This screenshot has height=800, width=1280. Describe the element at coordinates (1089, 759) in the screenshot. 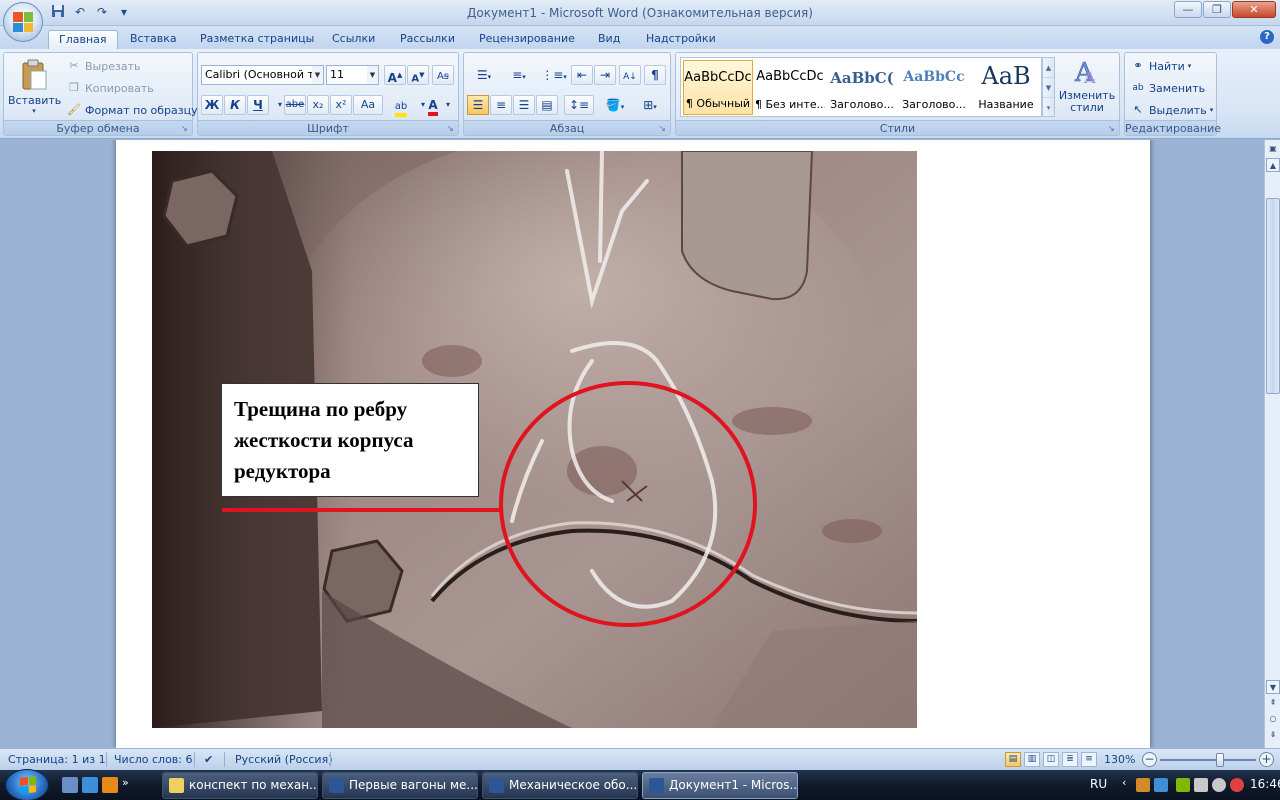

I see `draft-view-icon: ≡` at that location.